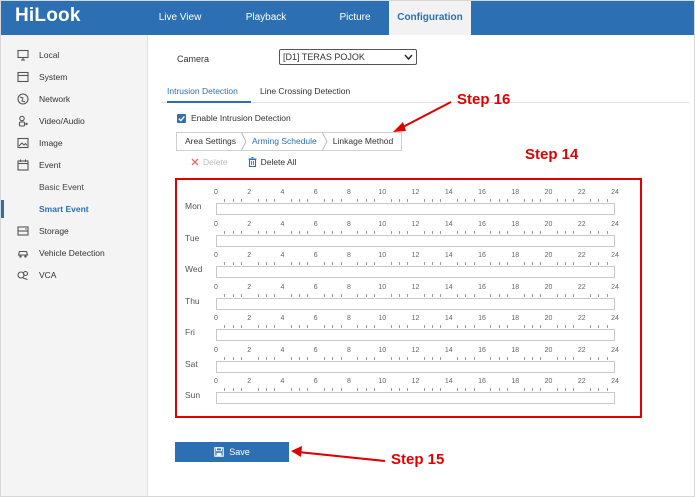 Image resolution: width=695 pixels, height=497 pixels. Describe the element at coordinates (74, 121) in the screenshot. I see `sidebar-item-video-audio: Video/Audio` at that location.